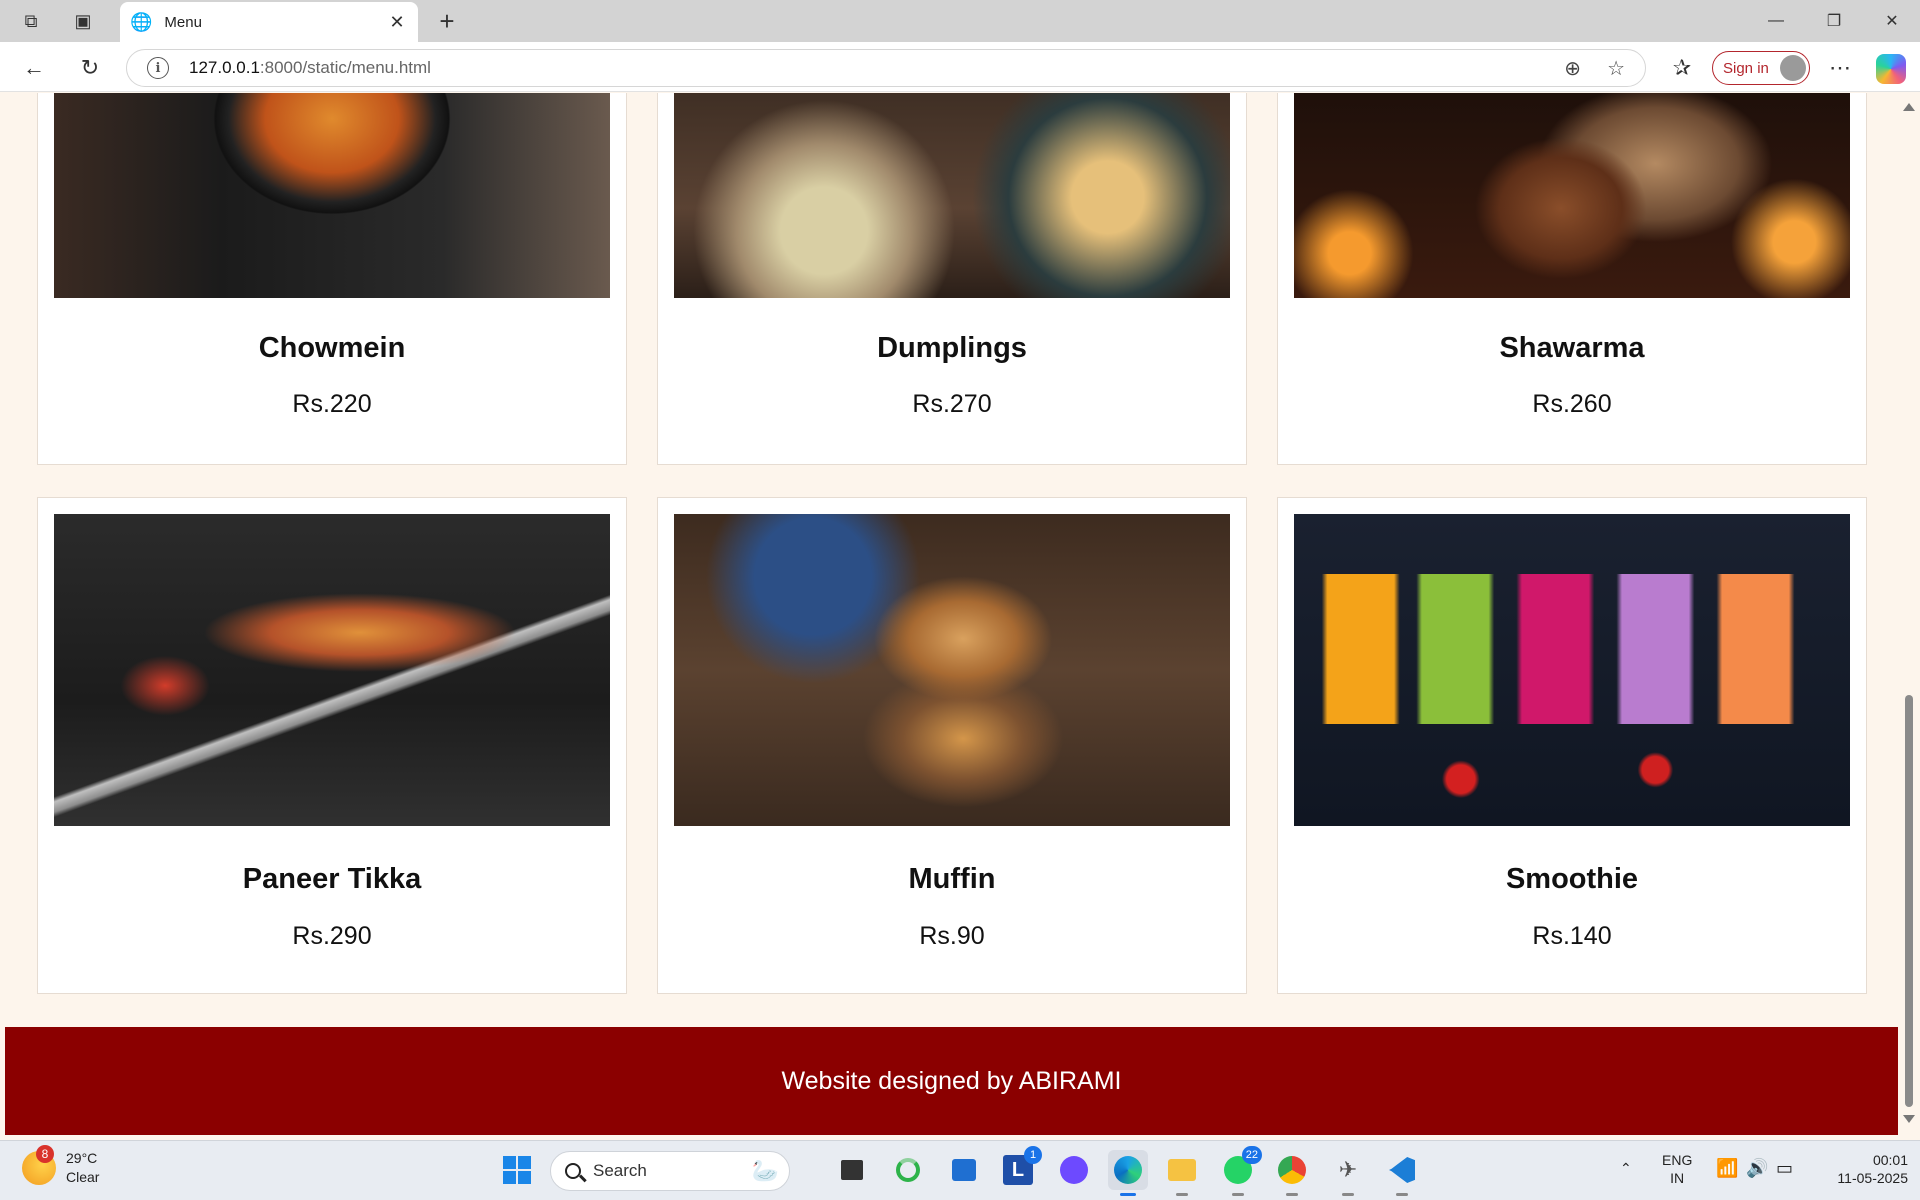 This screenshot has width=1920, height=1200. I want to click on back-arrow-icon: ←, so click(34, 68).